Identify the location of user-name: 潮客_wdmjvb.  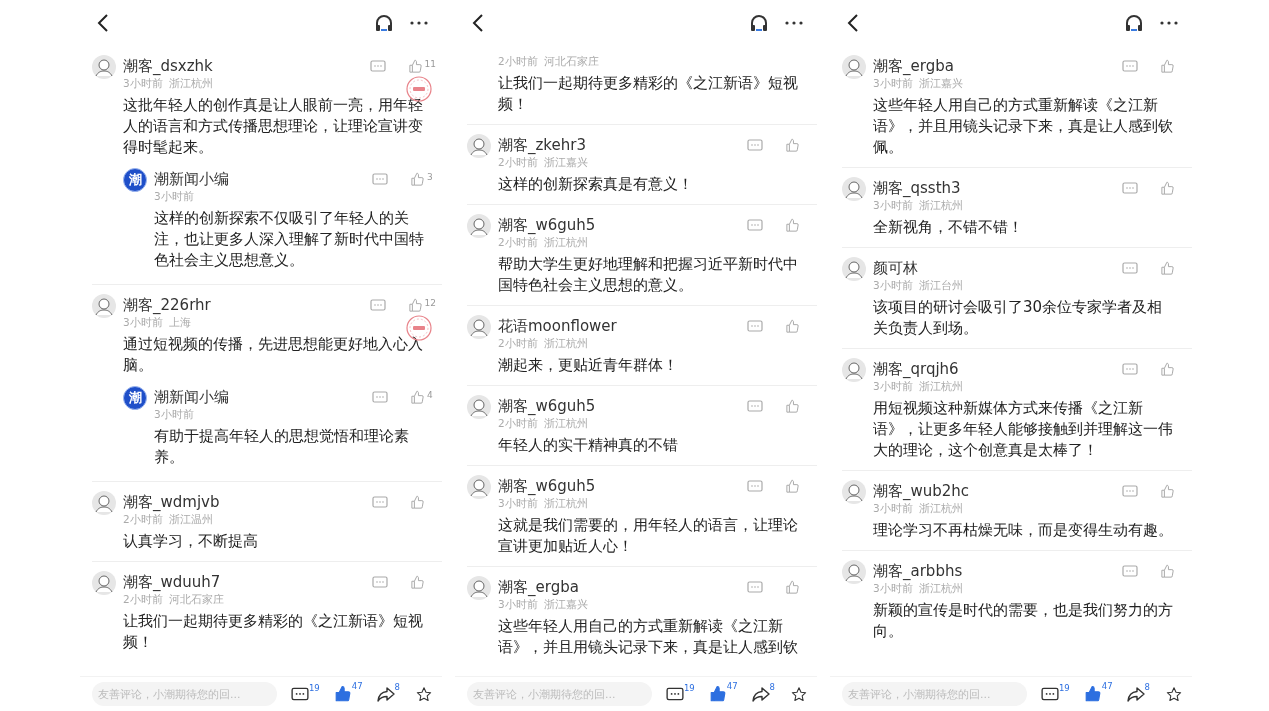
(247, 502).